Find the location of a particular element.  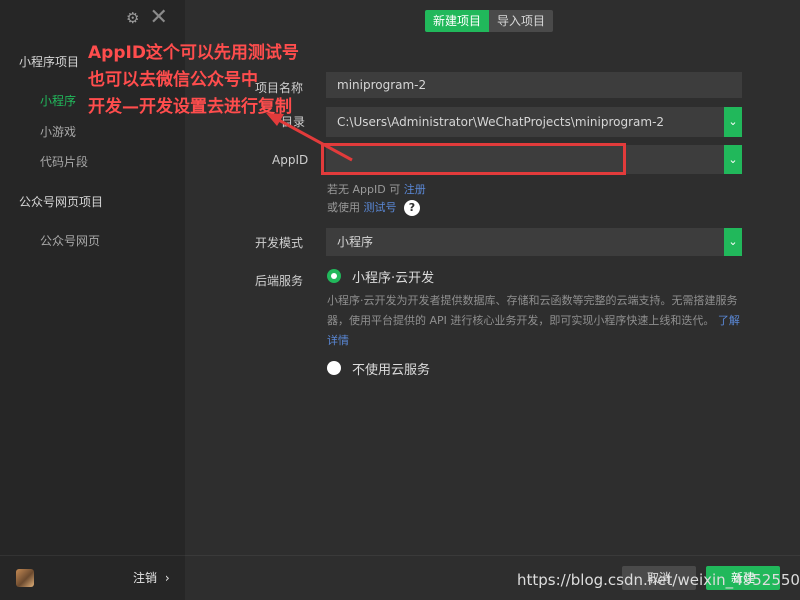

watermark: https://blog.csdn.net/weixin_49525503 is located at coordinates (658, 580).